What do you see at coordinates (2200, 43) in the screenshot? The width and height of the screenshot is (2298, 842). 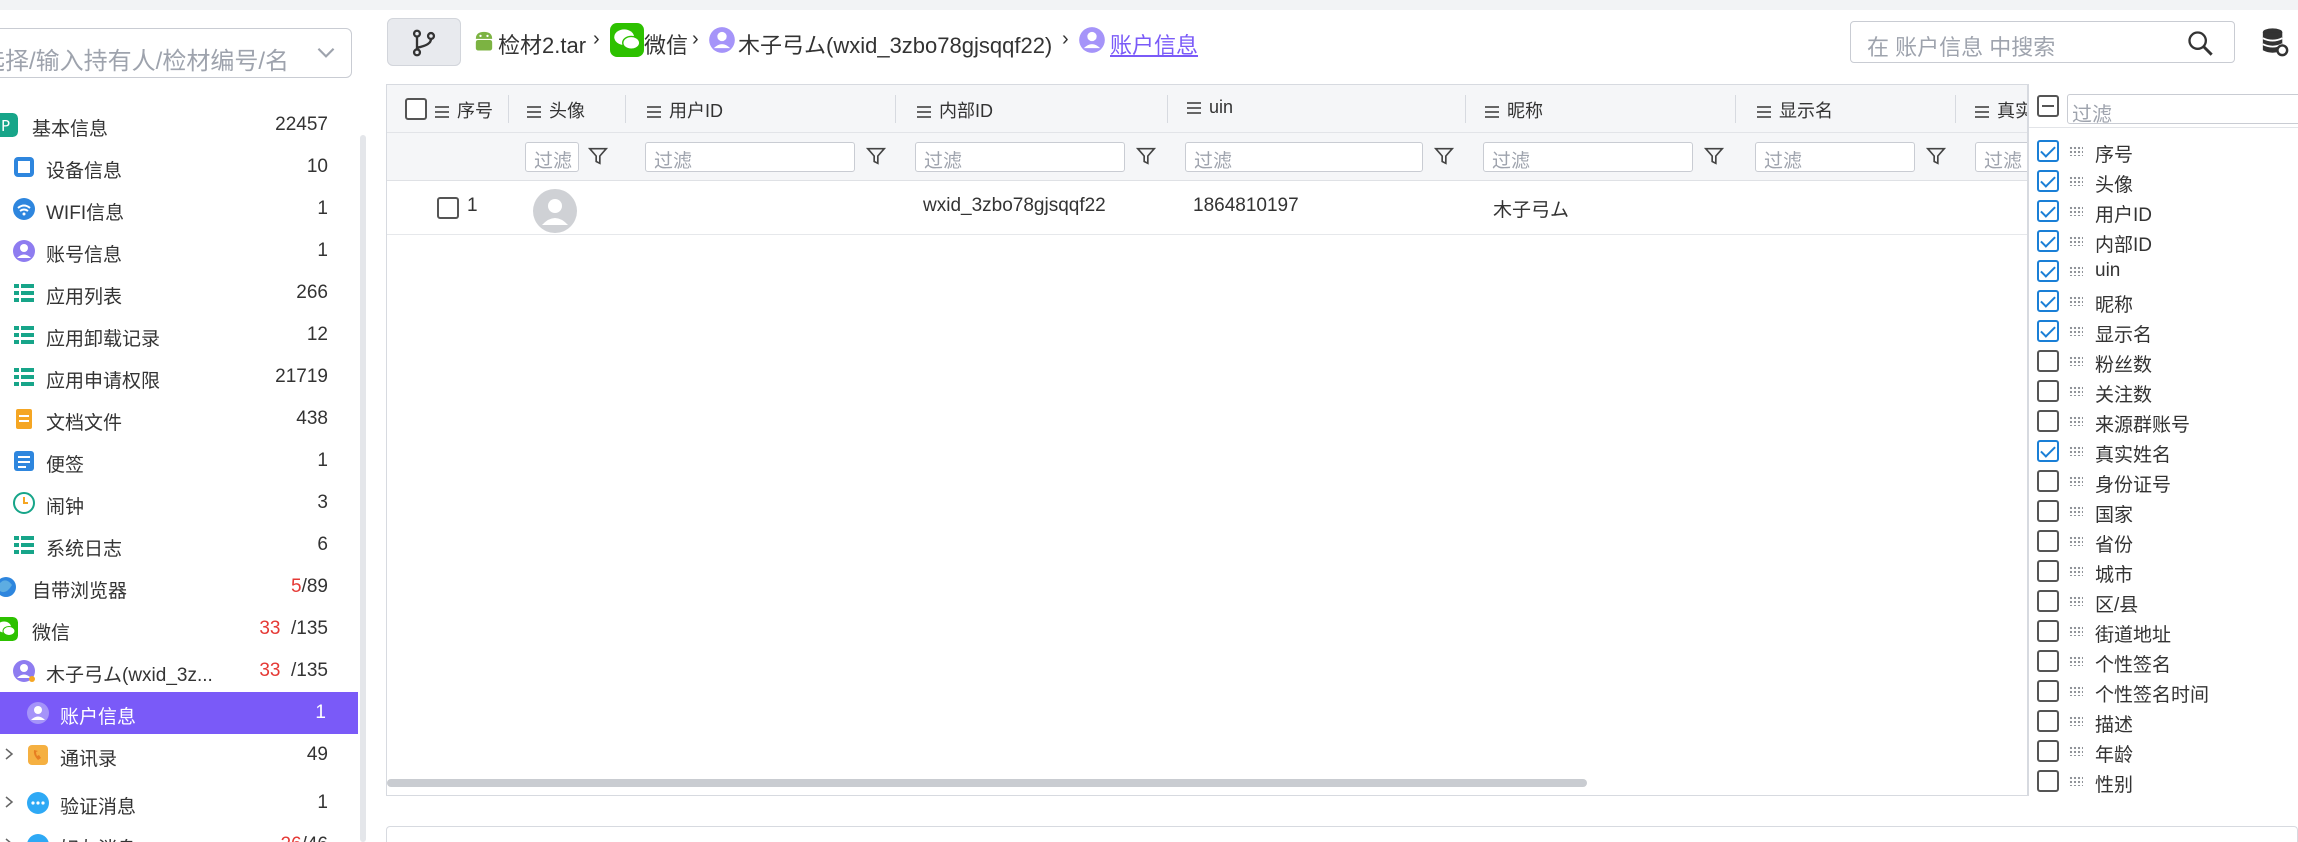 I see `search-icon` at bounding box center [2200, 43].